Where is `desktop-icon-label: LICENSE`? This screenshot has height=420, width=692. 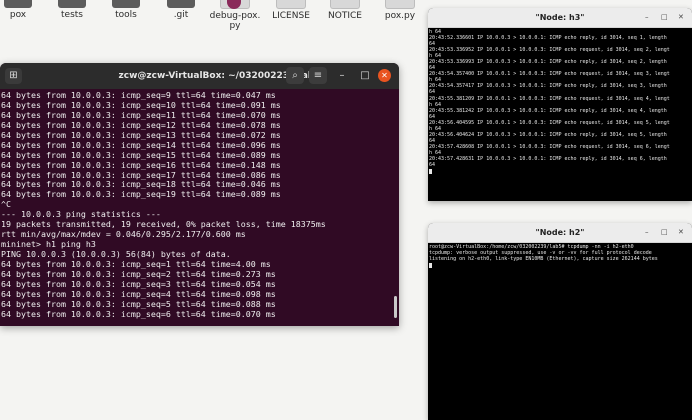
desktop-icon-label: LICENSE is located at coordinates (291, 16).